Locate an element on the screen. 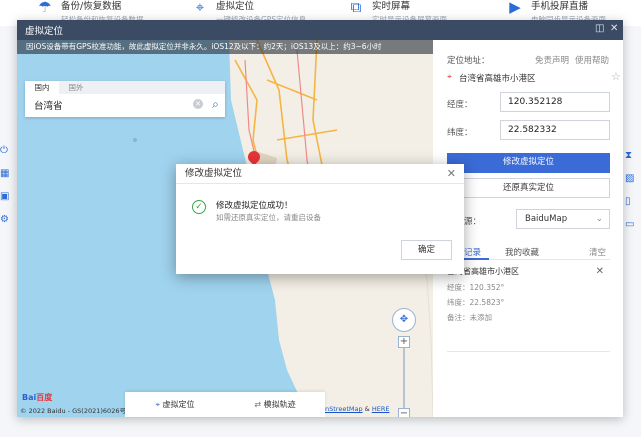  clear-history-link: 清空 is located at coordinates (597, 252).